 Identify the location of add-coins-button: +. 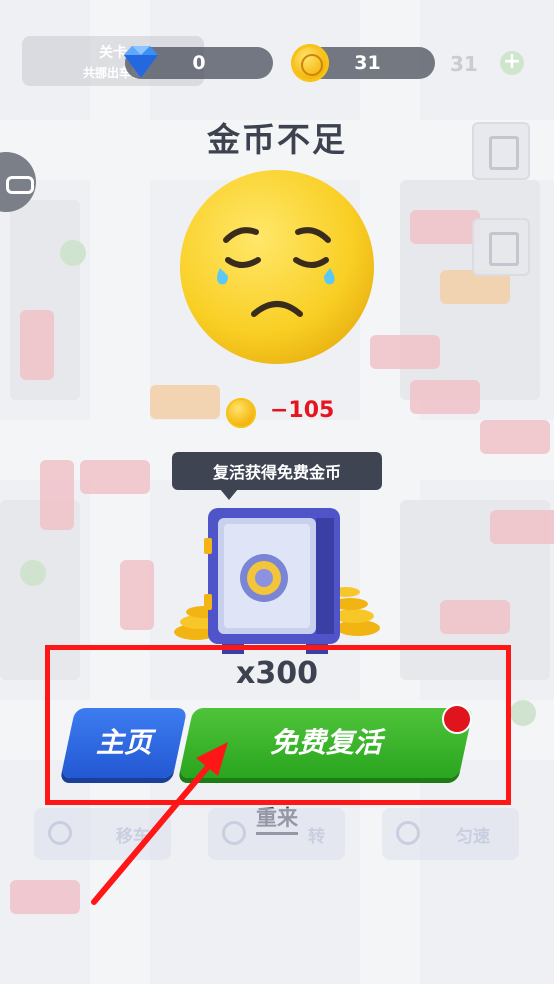
(512, 63).